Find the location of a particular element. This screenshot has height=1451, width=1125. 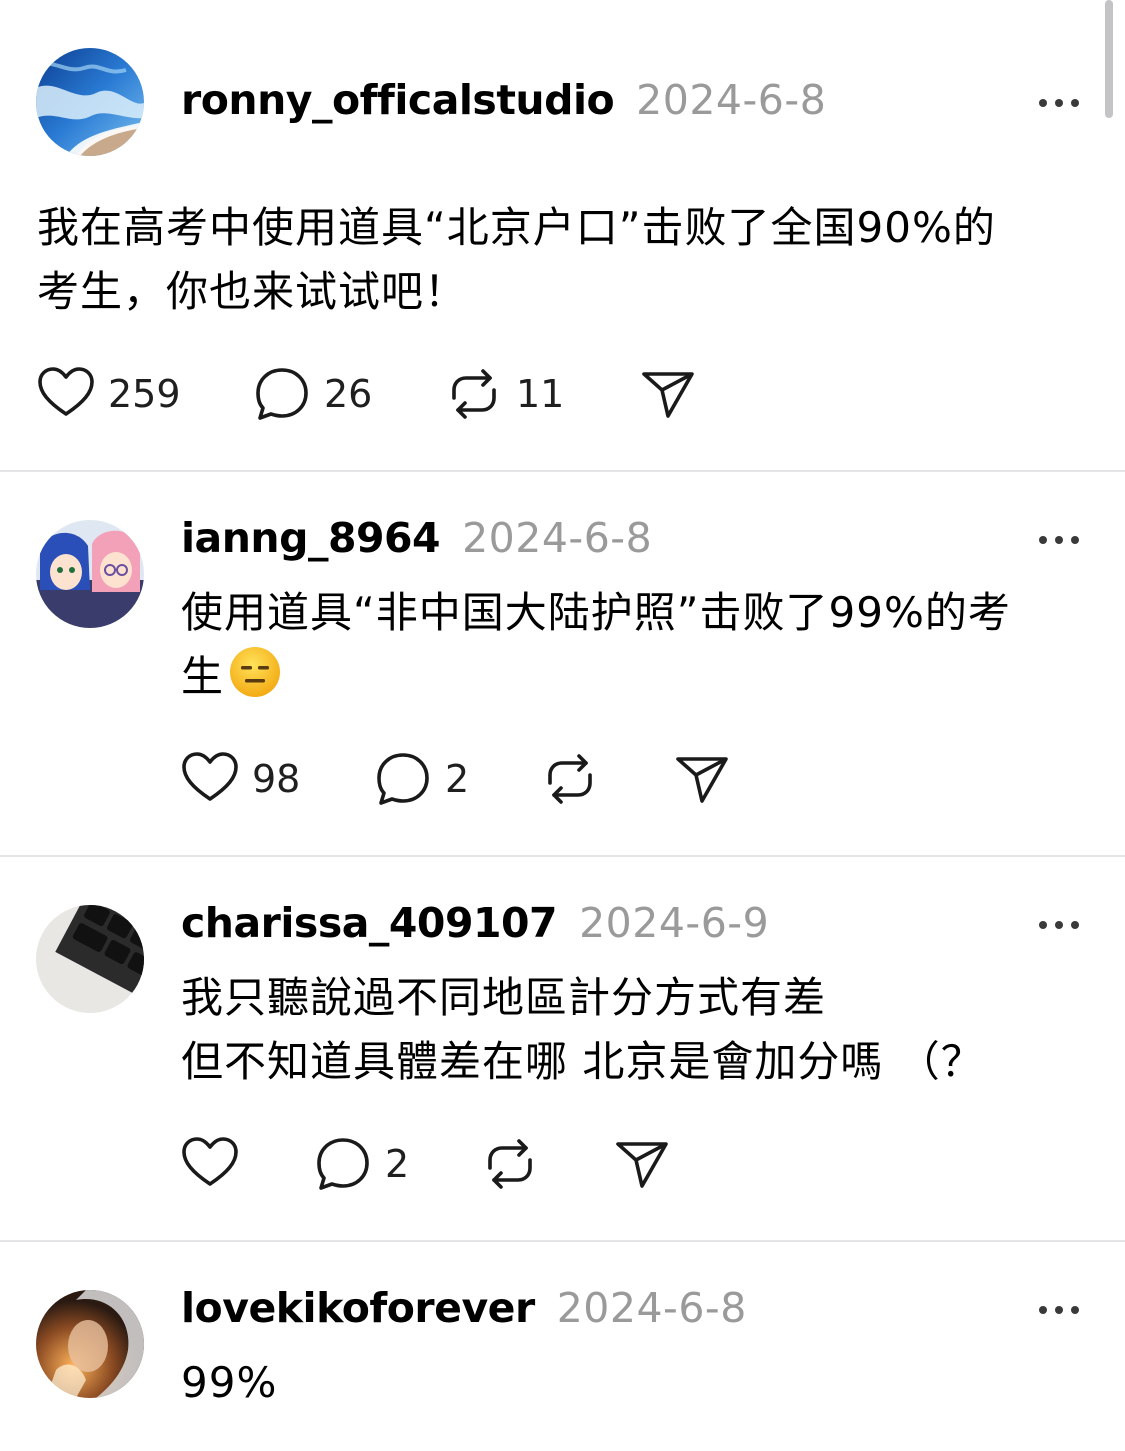

repost-count: 11 is located at coordinates (540, 394).